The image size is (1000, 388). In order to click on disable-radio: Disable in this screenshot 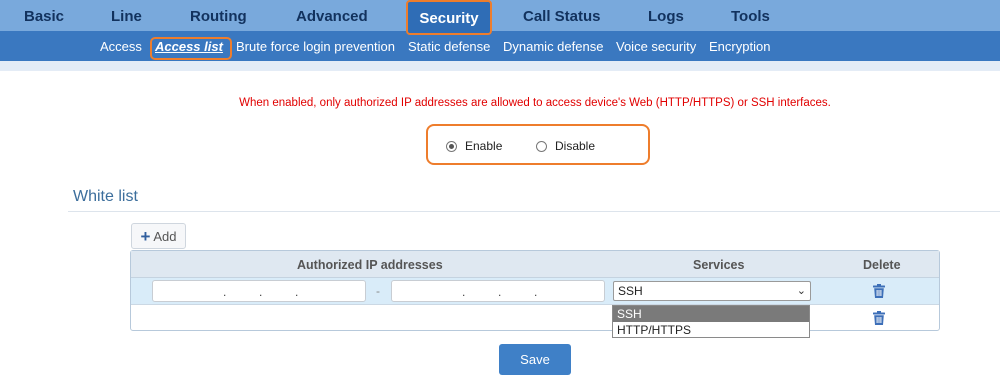, I will do `click(565, 146)`.